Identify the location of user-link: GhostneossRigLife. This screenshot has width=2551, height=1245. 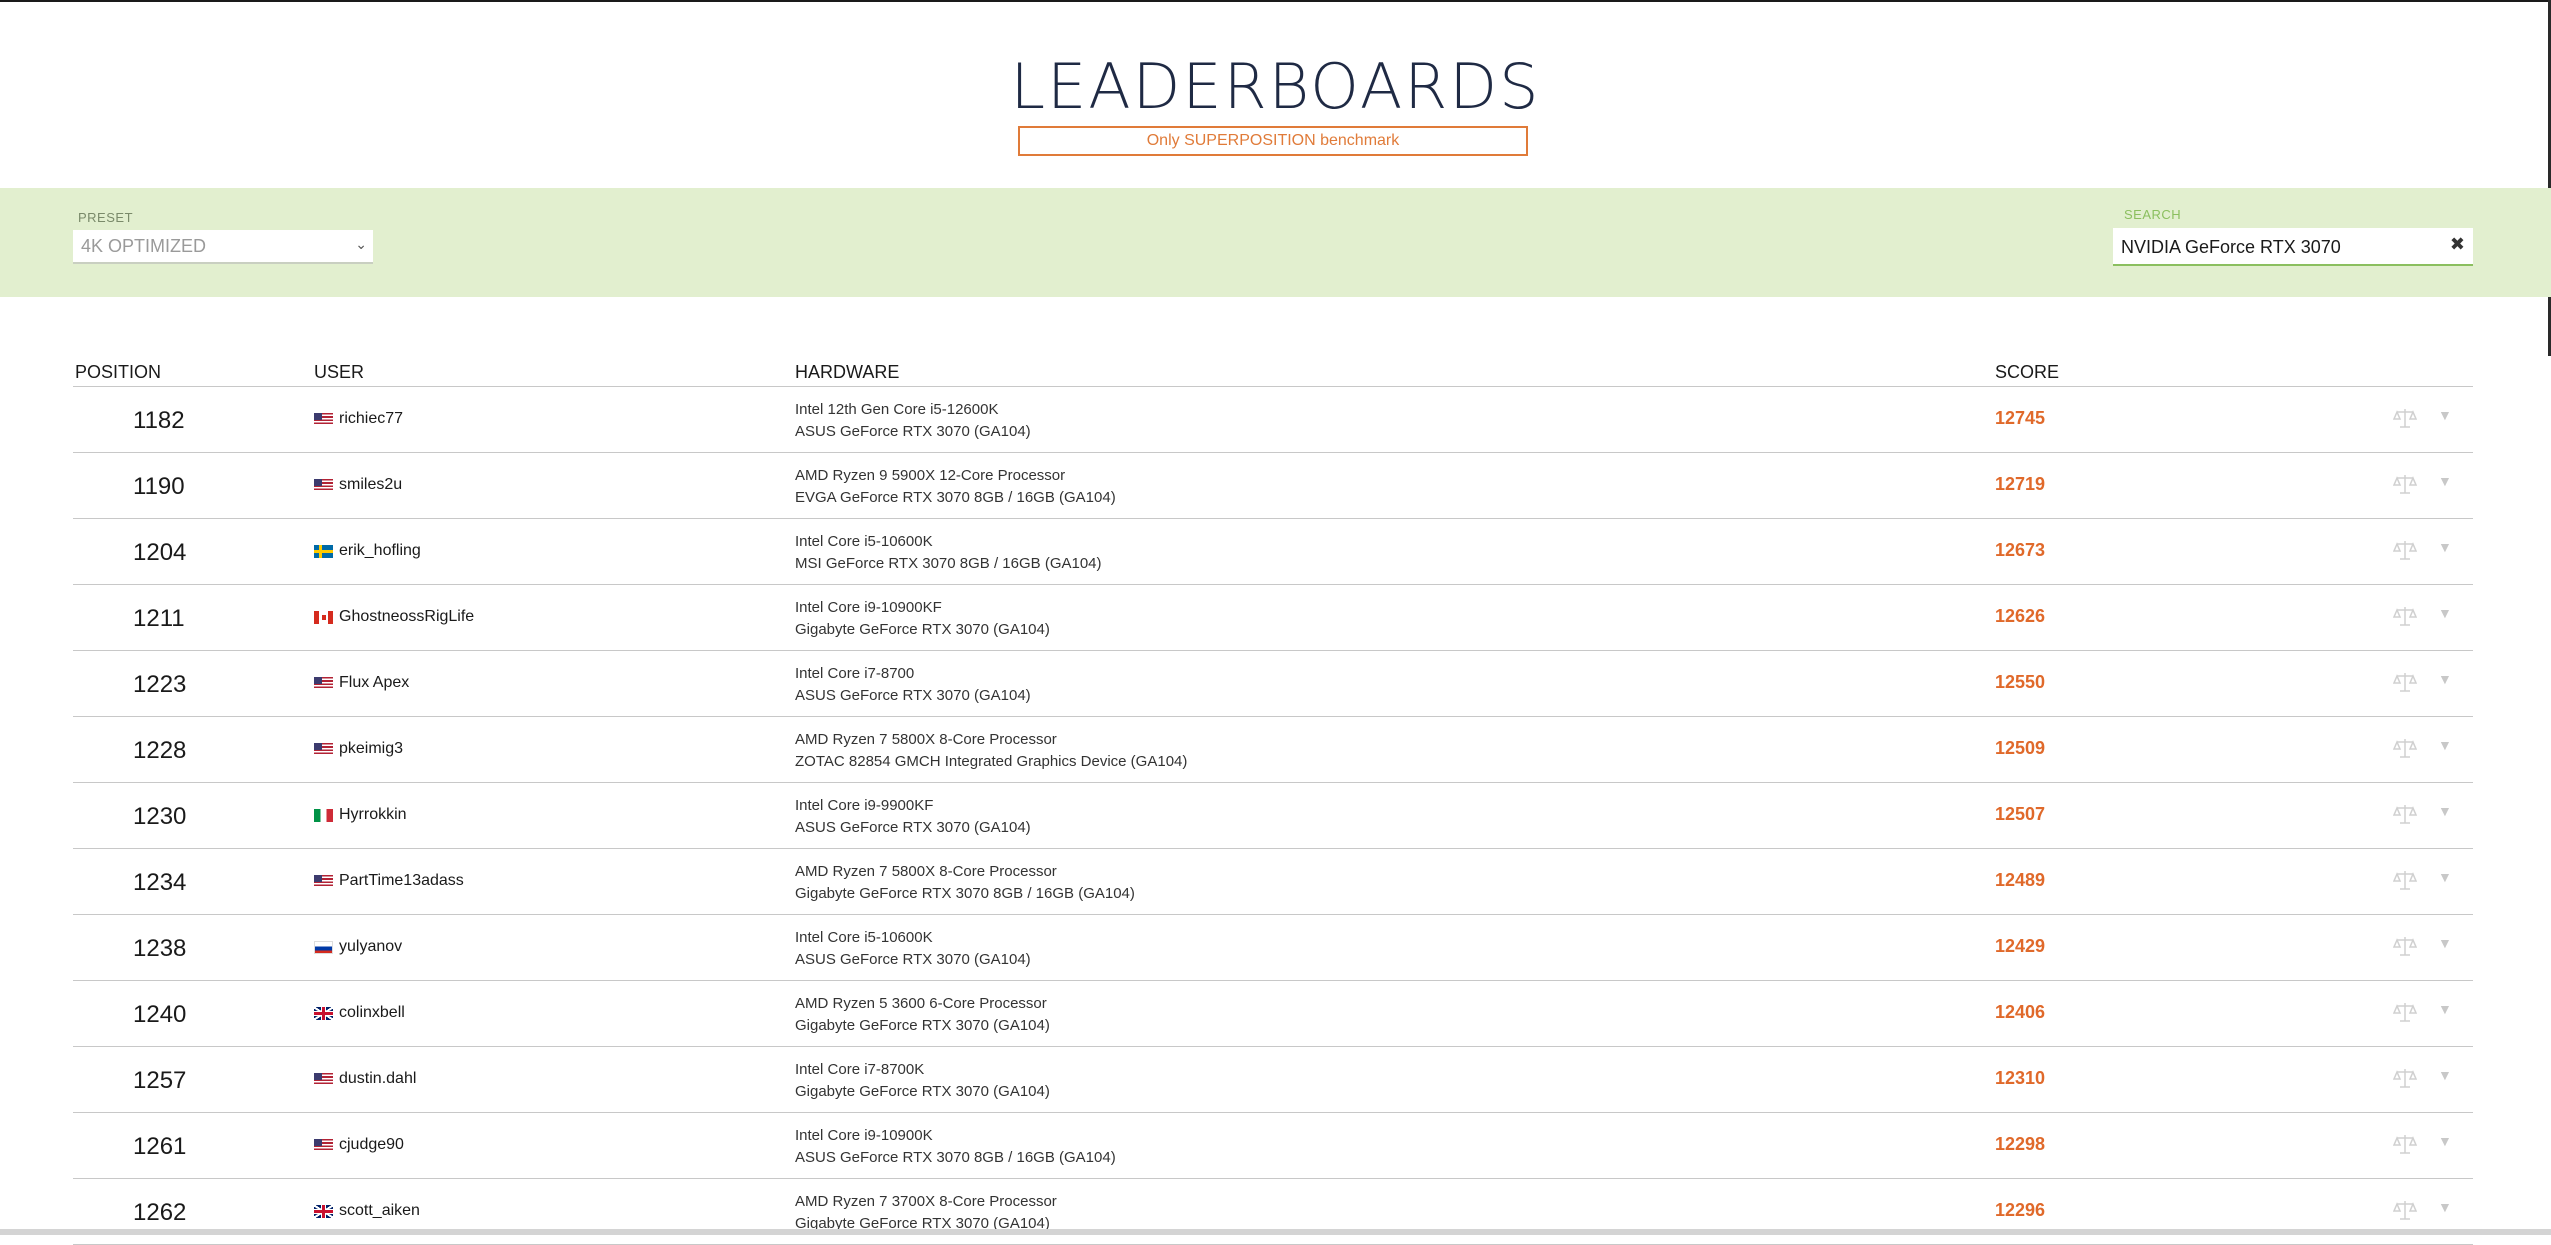
(406, 617).